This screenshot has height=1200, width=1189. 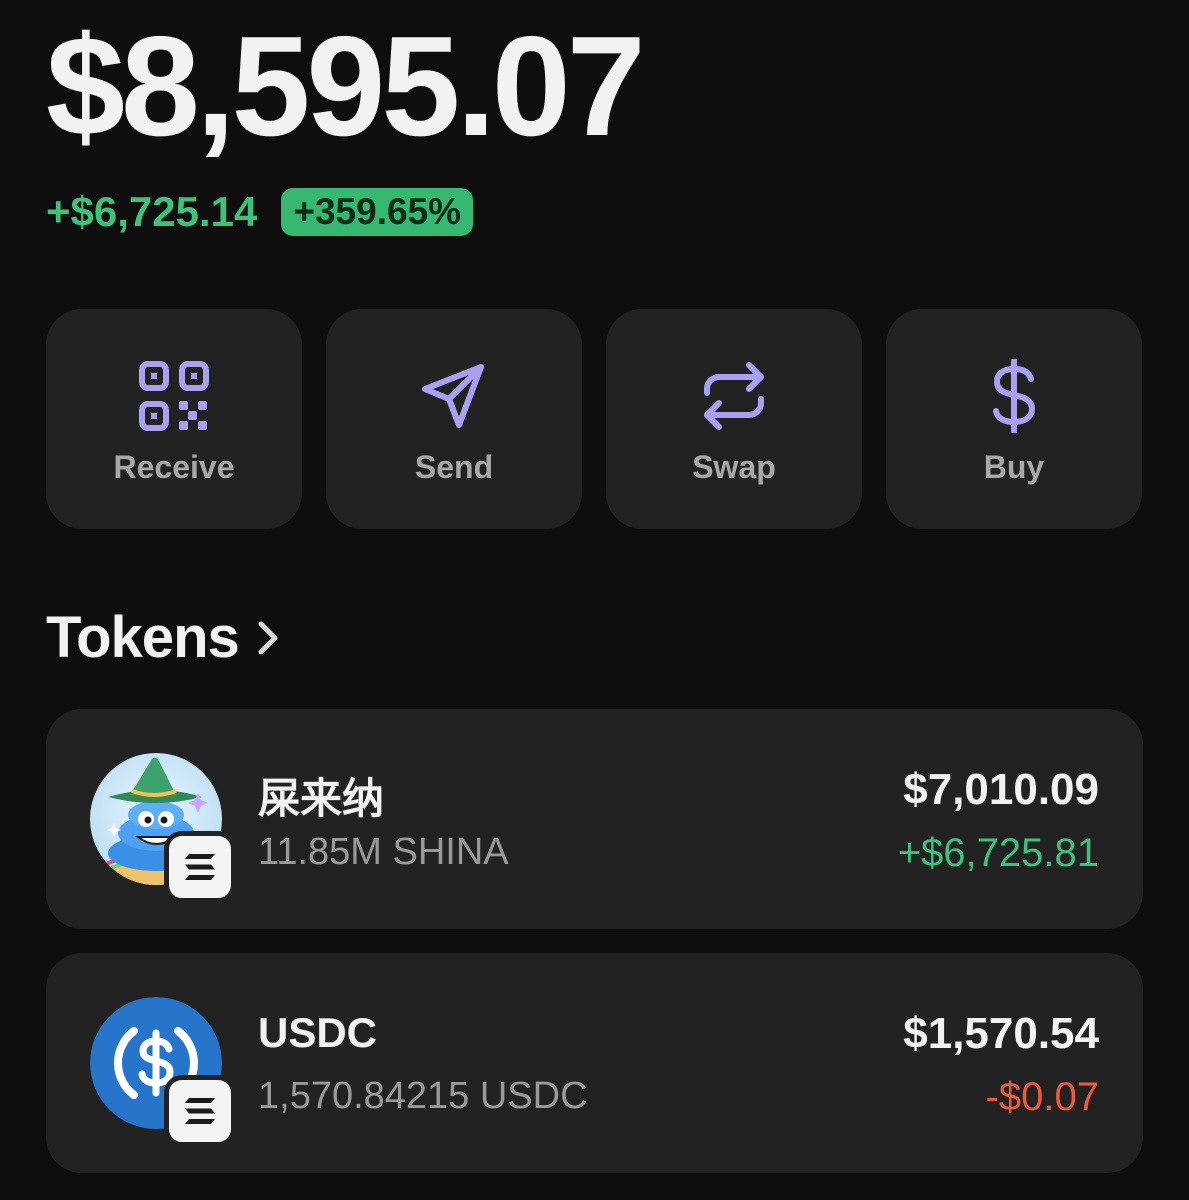 What do you see at coordinates (143, 637) in the screenshot?
I see `tokens-section-title: Tokens` at bounding box center [143, 637].